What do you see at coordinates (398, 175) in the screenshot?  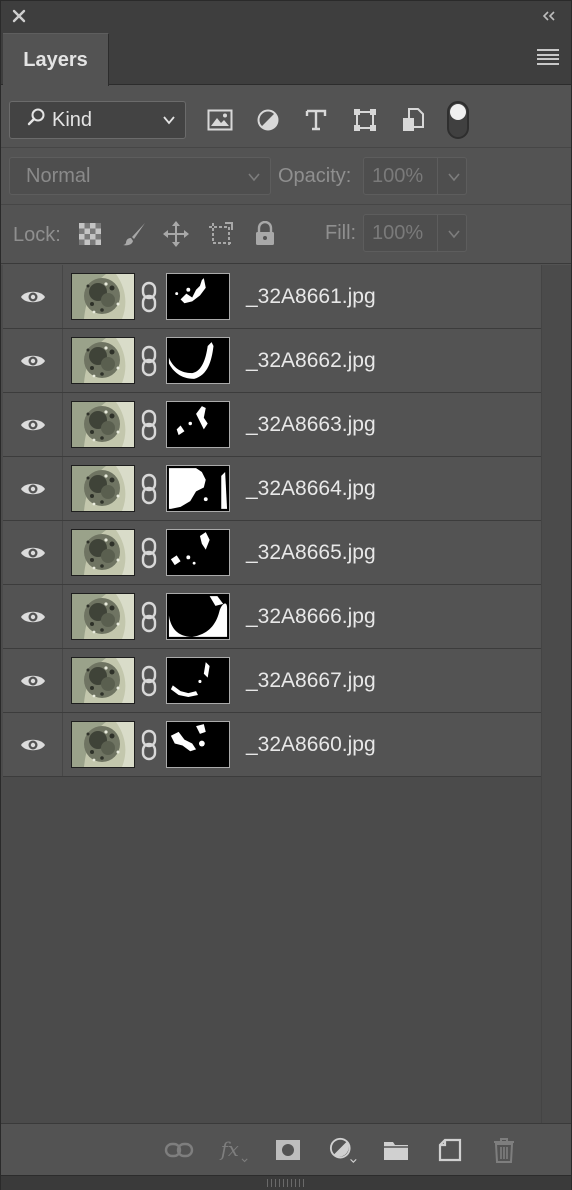 I see `opacity-value: 100%` at bounding box center [398, 175].